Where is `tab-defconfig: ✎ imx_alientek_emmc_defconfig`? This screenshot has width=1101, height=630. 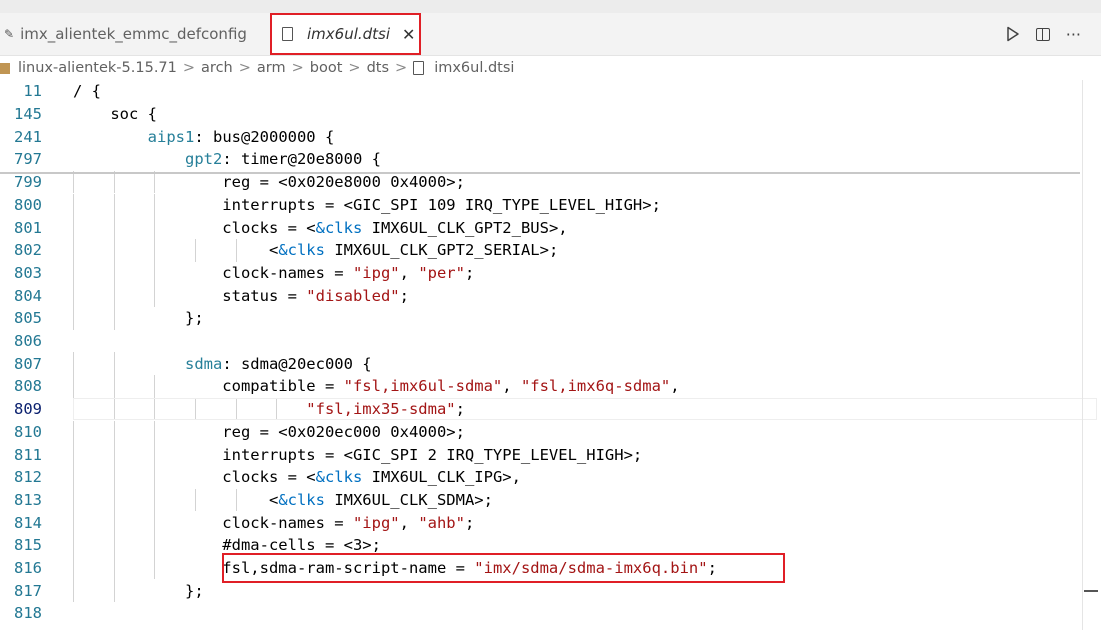
tab-defconfig: ✎ imx_alientek_emmc_defconfig is located at coordinates (123, 34).